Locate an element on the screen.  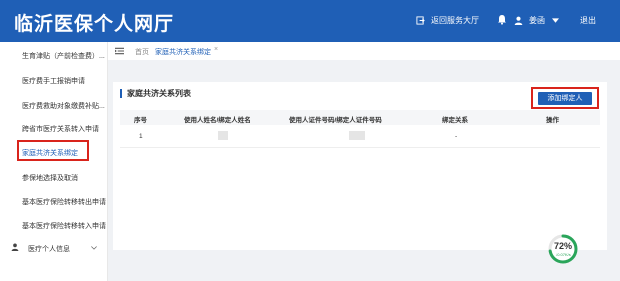
tab-close-icon: × is located at coordinates (216, 49).